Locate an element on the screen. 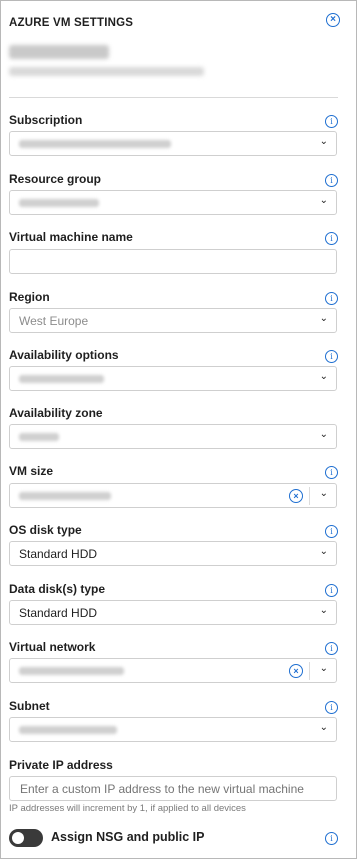  data-disk-type-value: Standard HDD is located at coordinates (58, 613).